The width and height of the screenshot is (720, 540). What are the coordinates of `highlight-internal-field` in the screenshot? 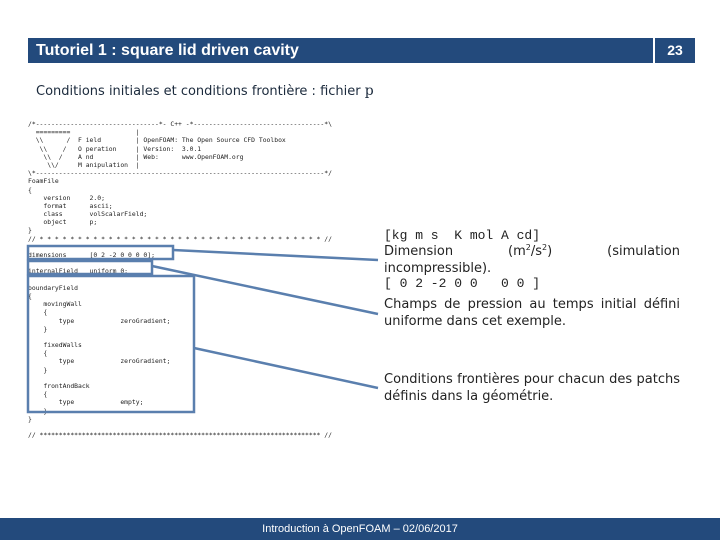 It's located at (90, 267).